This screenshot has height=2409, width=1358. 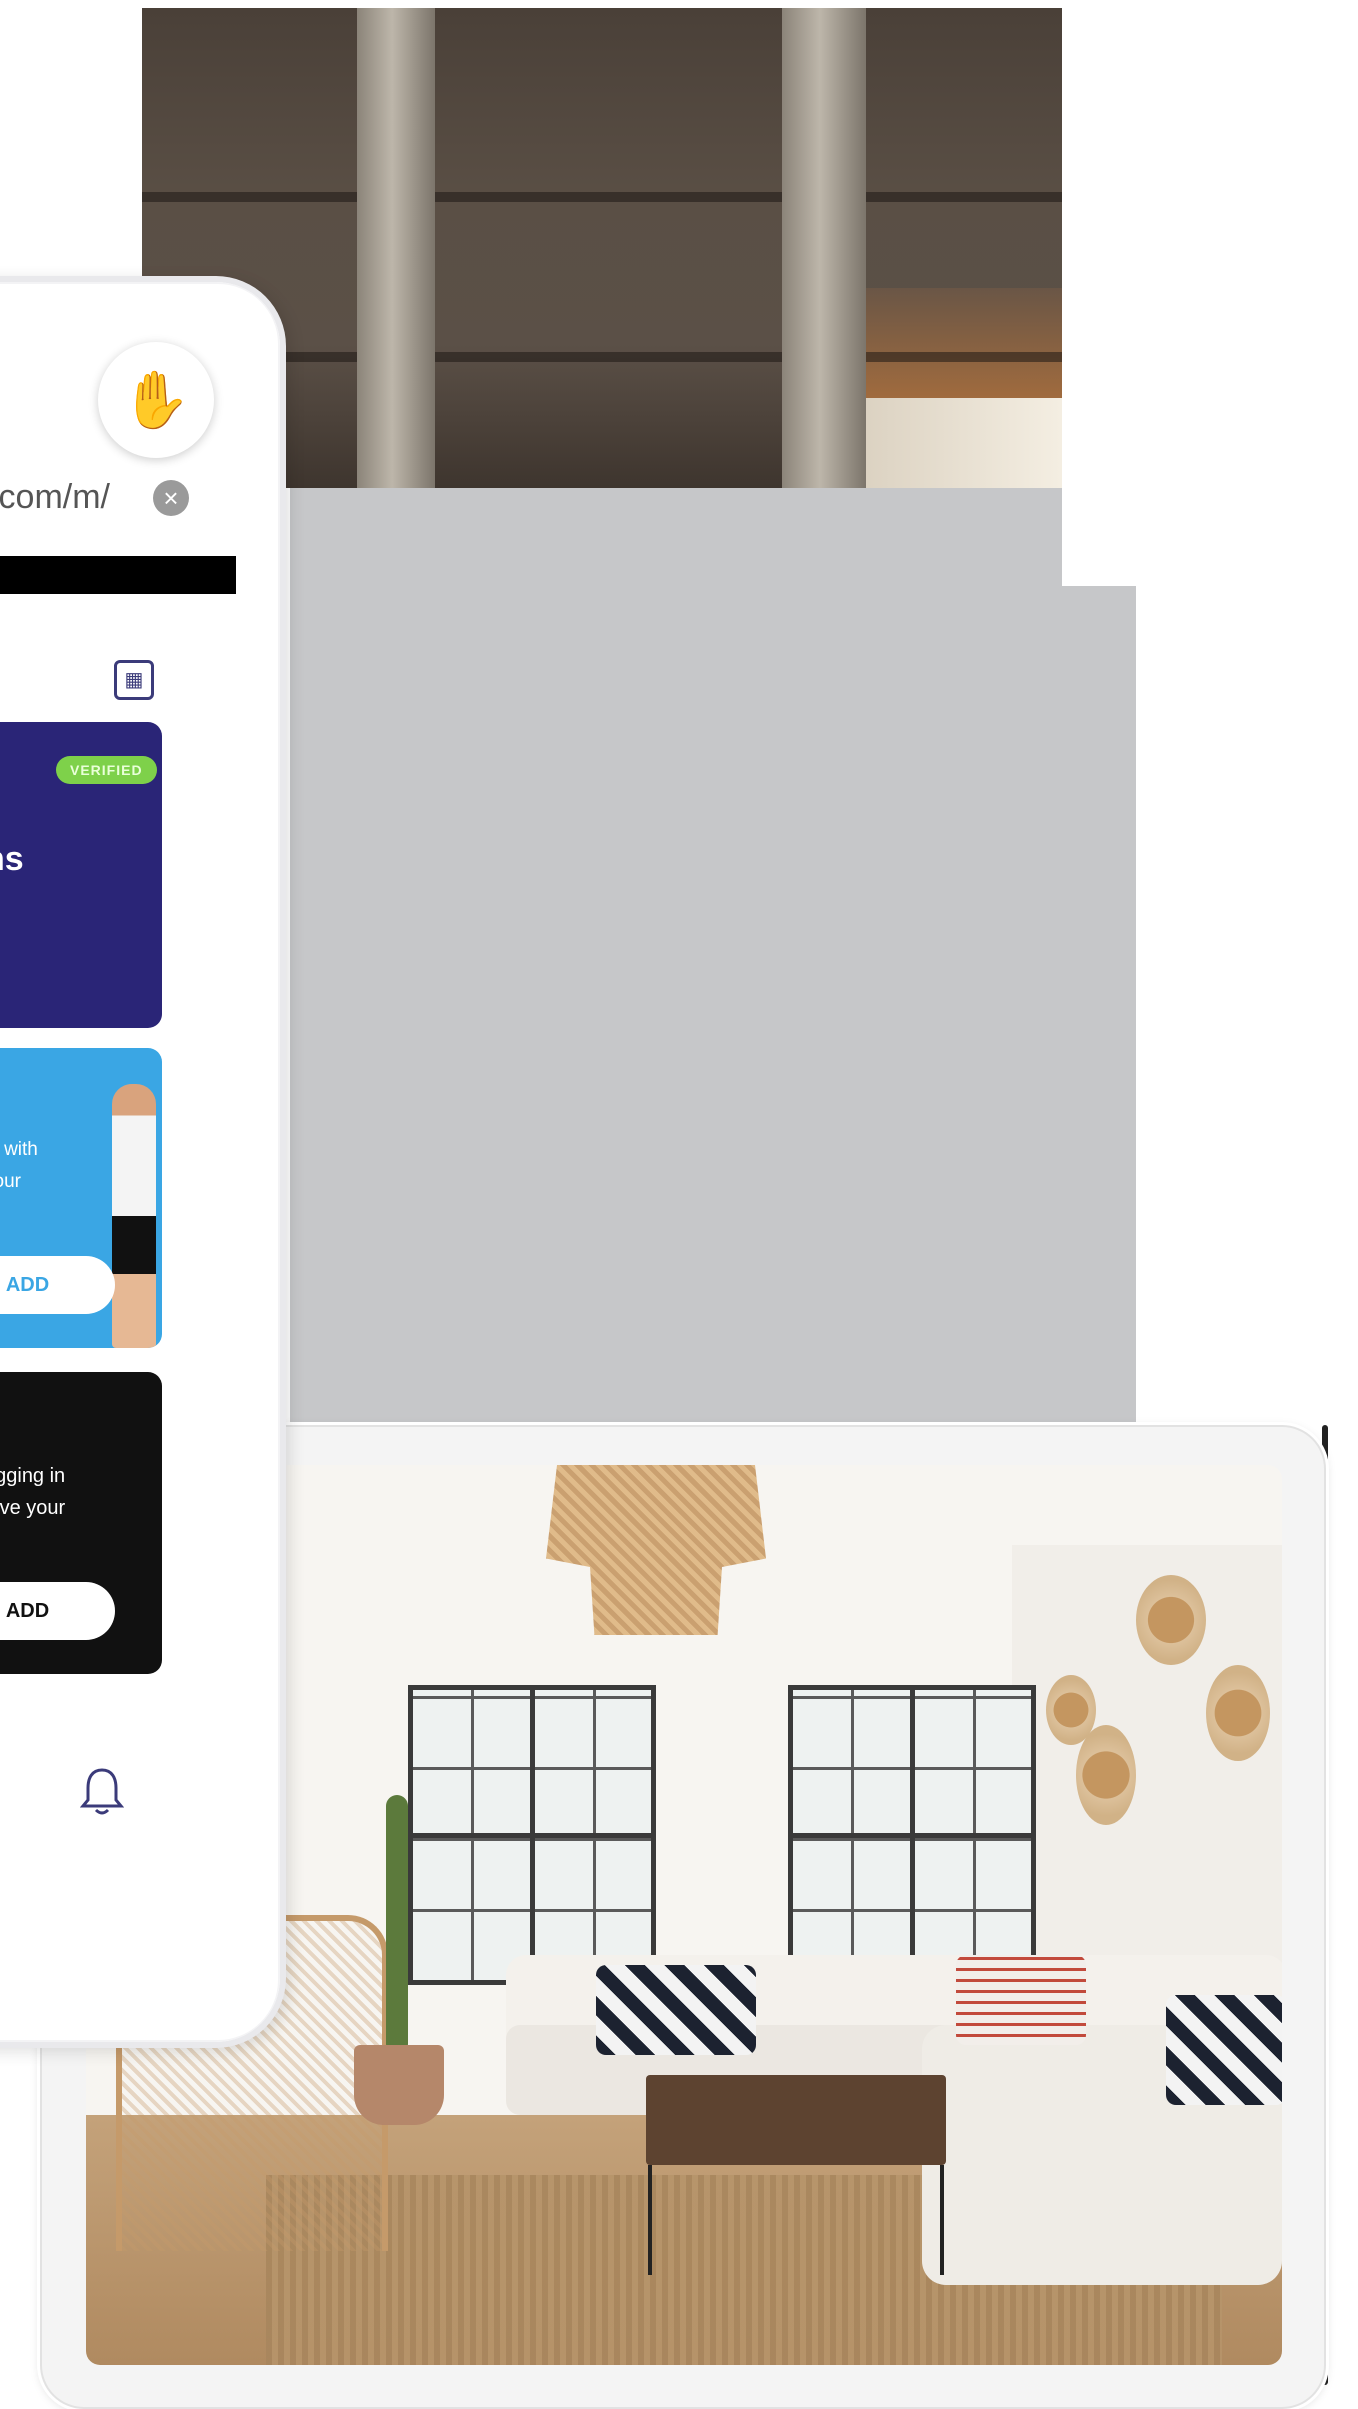 What do you see at coordinates (55, 497) in the screenshot?
I see `address-bar-url: com/m/` at bounding box center [55, 497].